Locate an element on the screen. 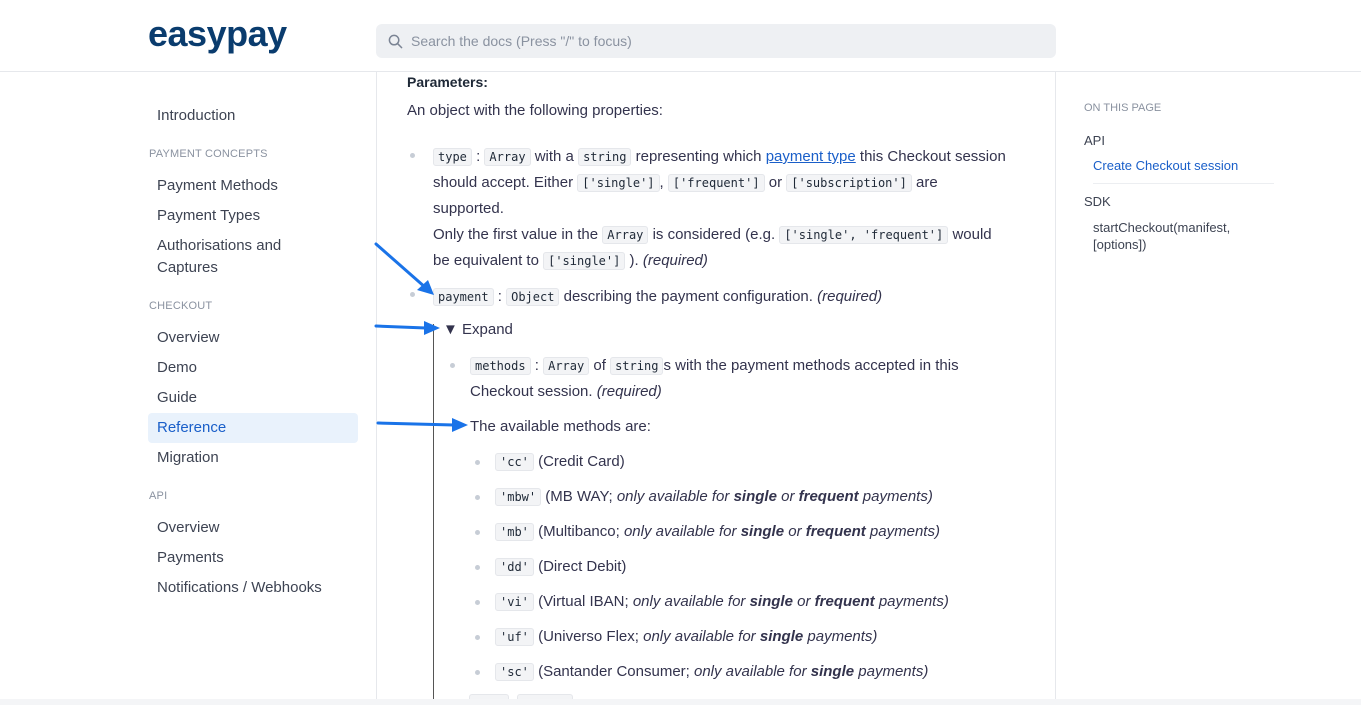 The width and height of the screenshot is (1361, 705). sidebar-item-payment-types: Payment Types is located at coordinates (253, 216).